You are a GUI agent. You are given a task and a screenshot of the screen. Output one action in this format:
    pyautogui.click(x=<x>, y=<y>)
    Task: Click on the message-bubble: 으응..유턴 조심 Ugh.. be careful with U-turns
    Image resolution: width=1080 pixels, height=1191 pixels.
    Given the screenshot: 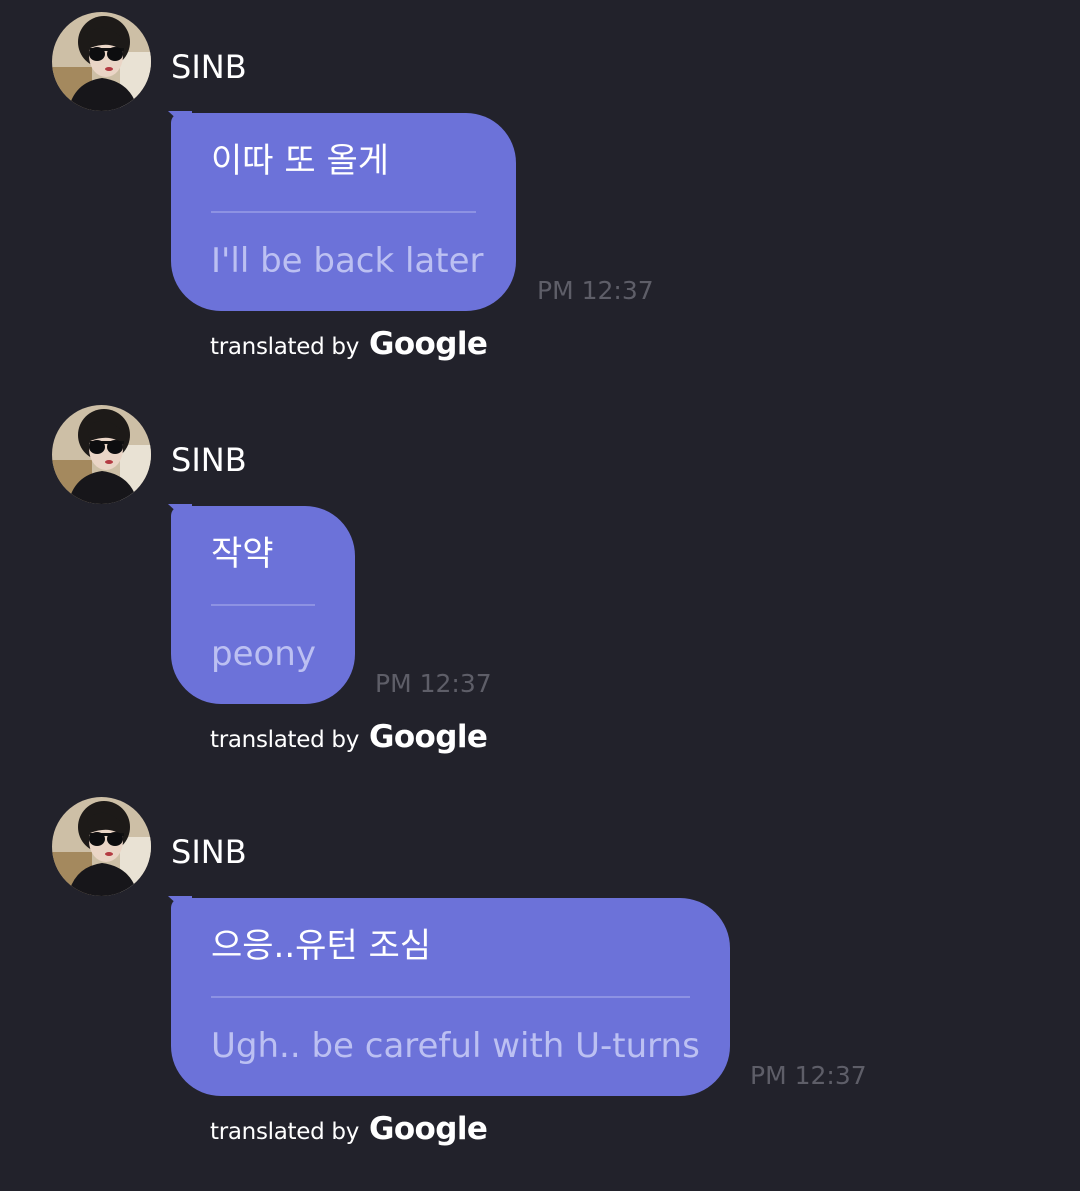 What is the action you would take?
    pyautogui.click(x=449, y=996)
    